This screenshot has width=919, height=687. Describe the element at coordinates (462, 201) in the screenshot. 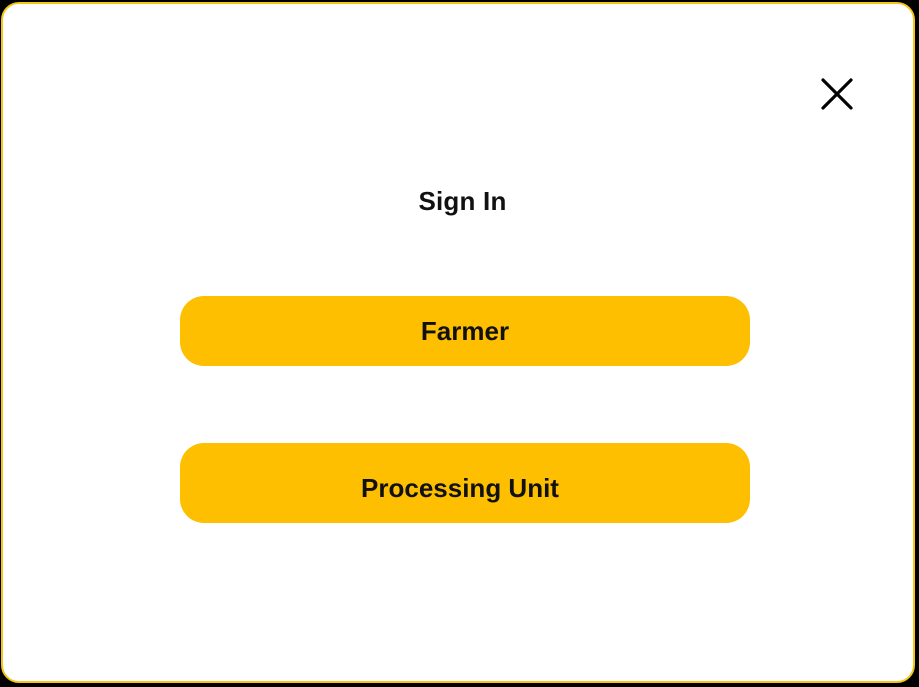

I see `dialog-title: Sign In` at that location.